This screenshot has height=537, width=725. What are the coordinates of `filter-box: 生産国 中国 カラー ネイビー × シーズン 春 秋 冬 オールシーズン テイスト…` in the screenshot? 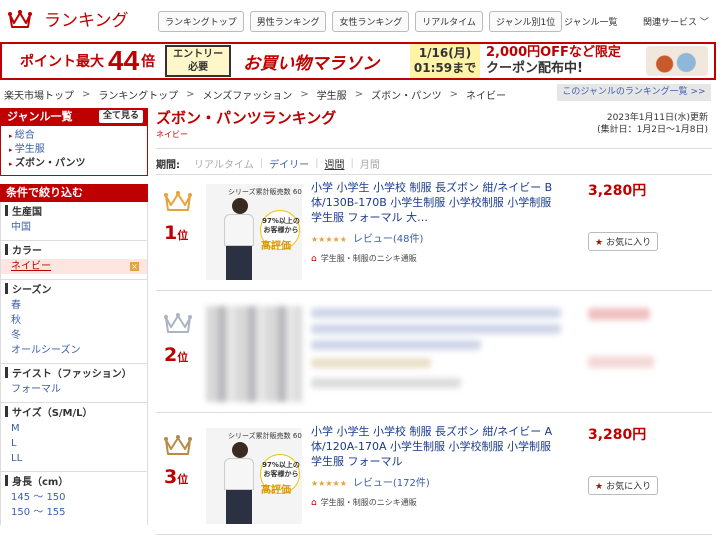 It's located at (74, 363).